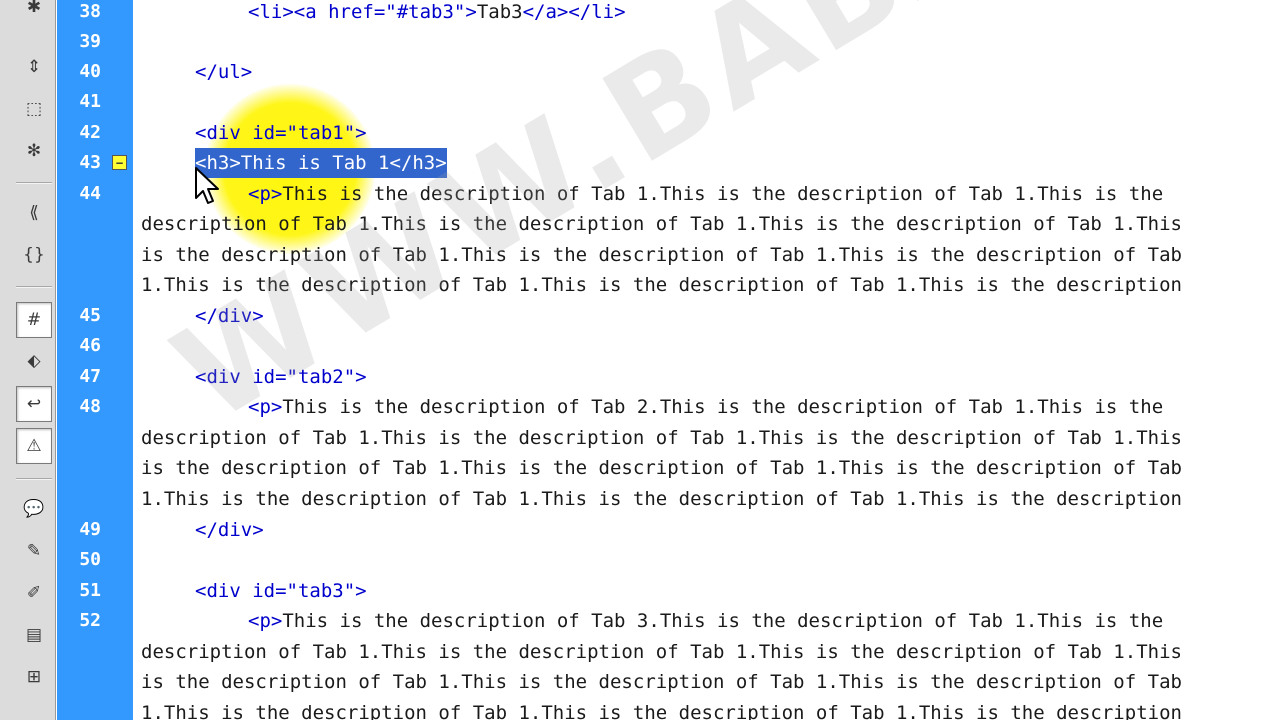  Describe the element at coordinates (437, 12) in the screenshot. I see `code-line: <li><a href="#tab3">Tab3</a></li>` at that location.